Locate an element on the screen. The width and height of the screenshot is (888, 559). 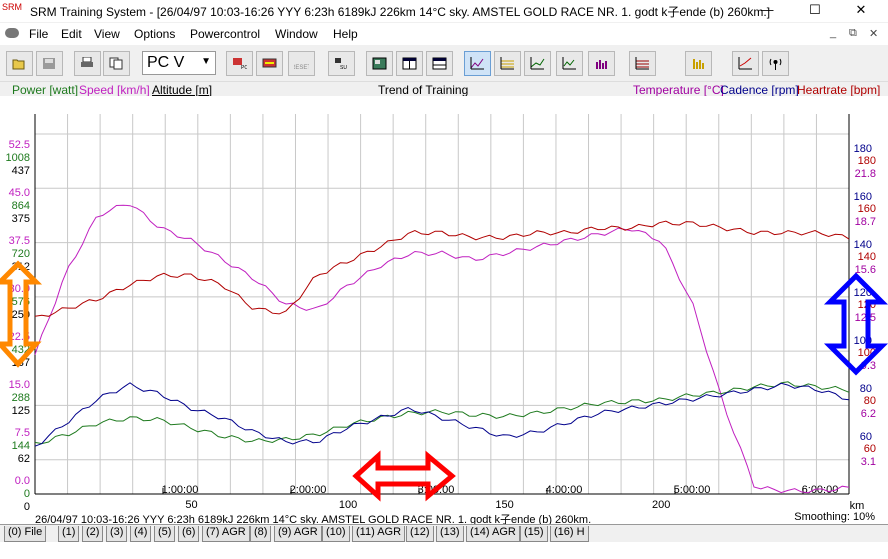
tab-8: (8) is located at coordinates (261, 534).